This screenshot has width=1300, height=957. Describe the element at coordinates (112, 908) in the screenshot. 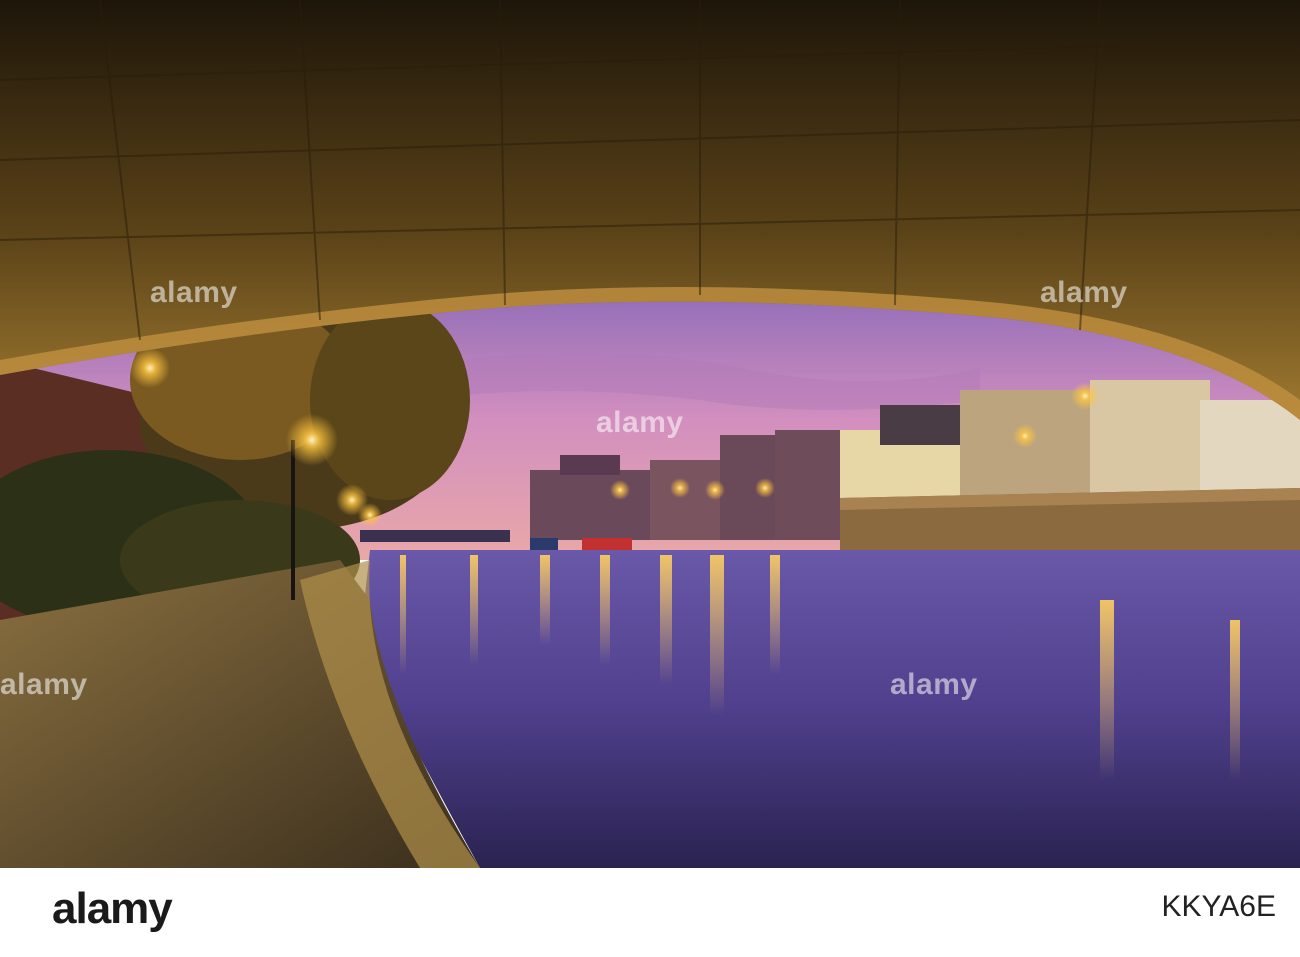

I see `alamy-logo: alamy` at that location.